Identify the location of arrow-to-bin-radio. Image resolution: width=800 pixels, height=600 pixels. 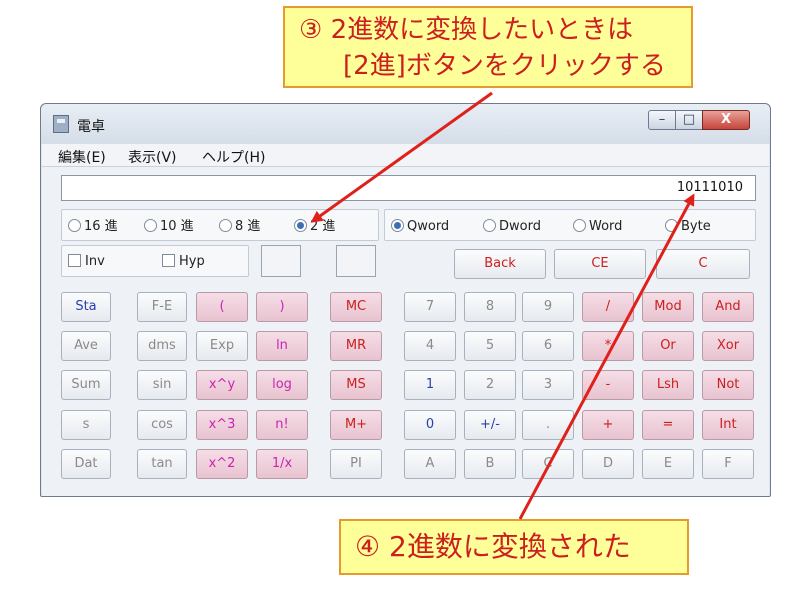
(401, 157).